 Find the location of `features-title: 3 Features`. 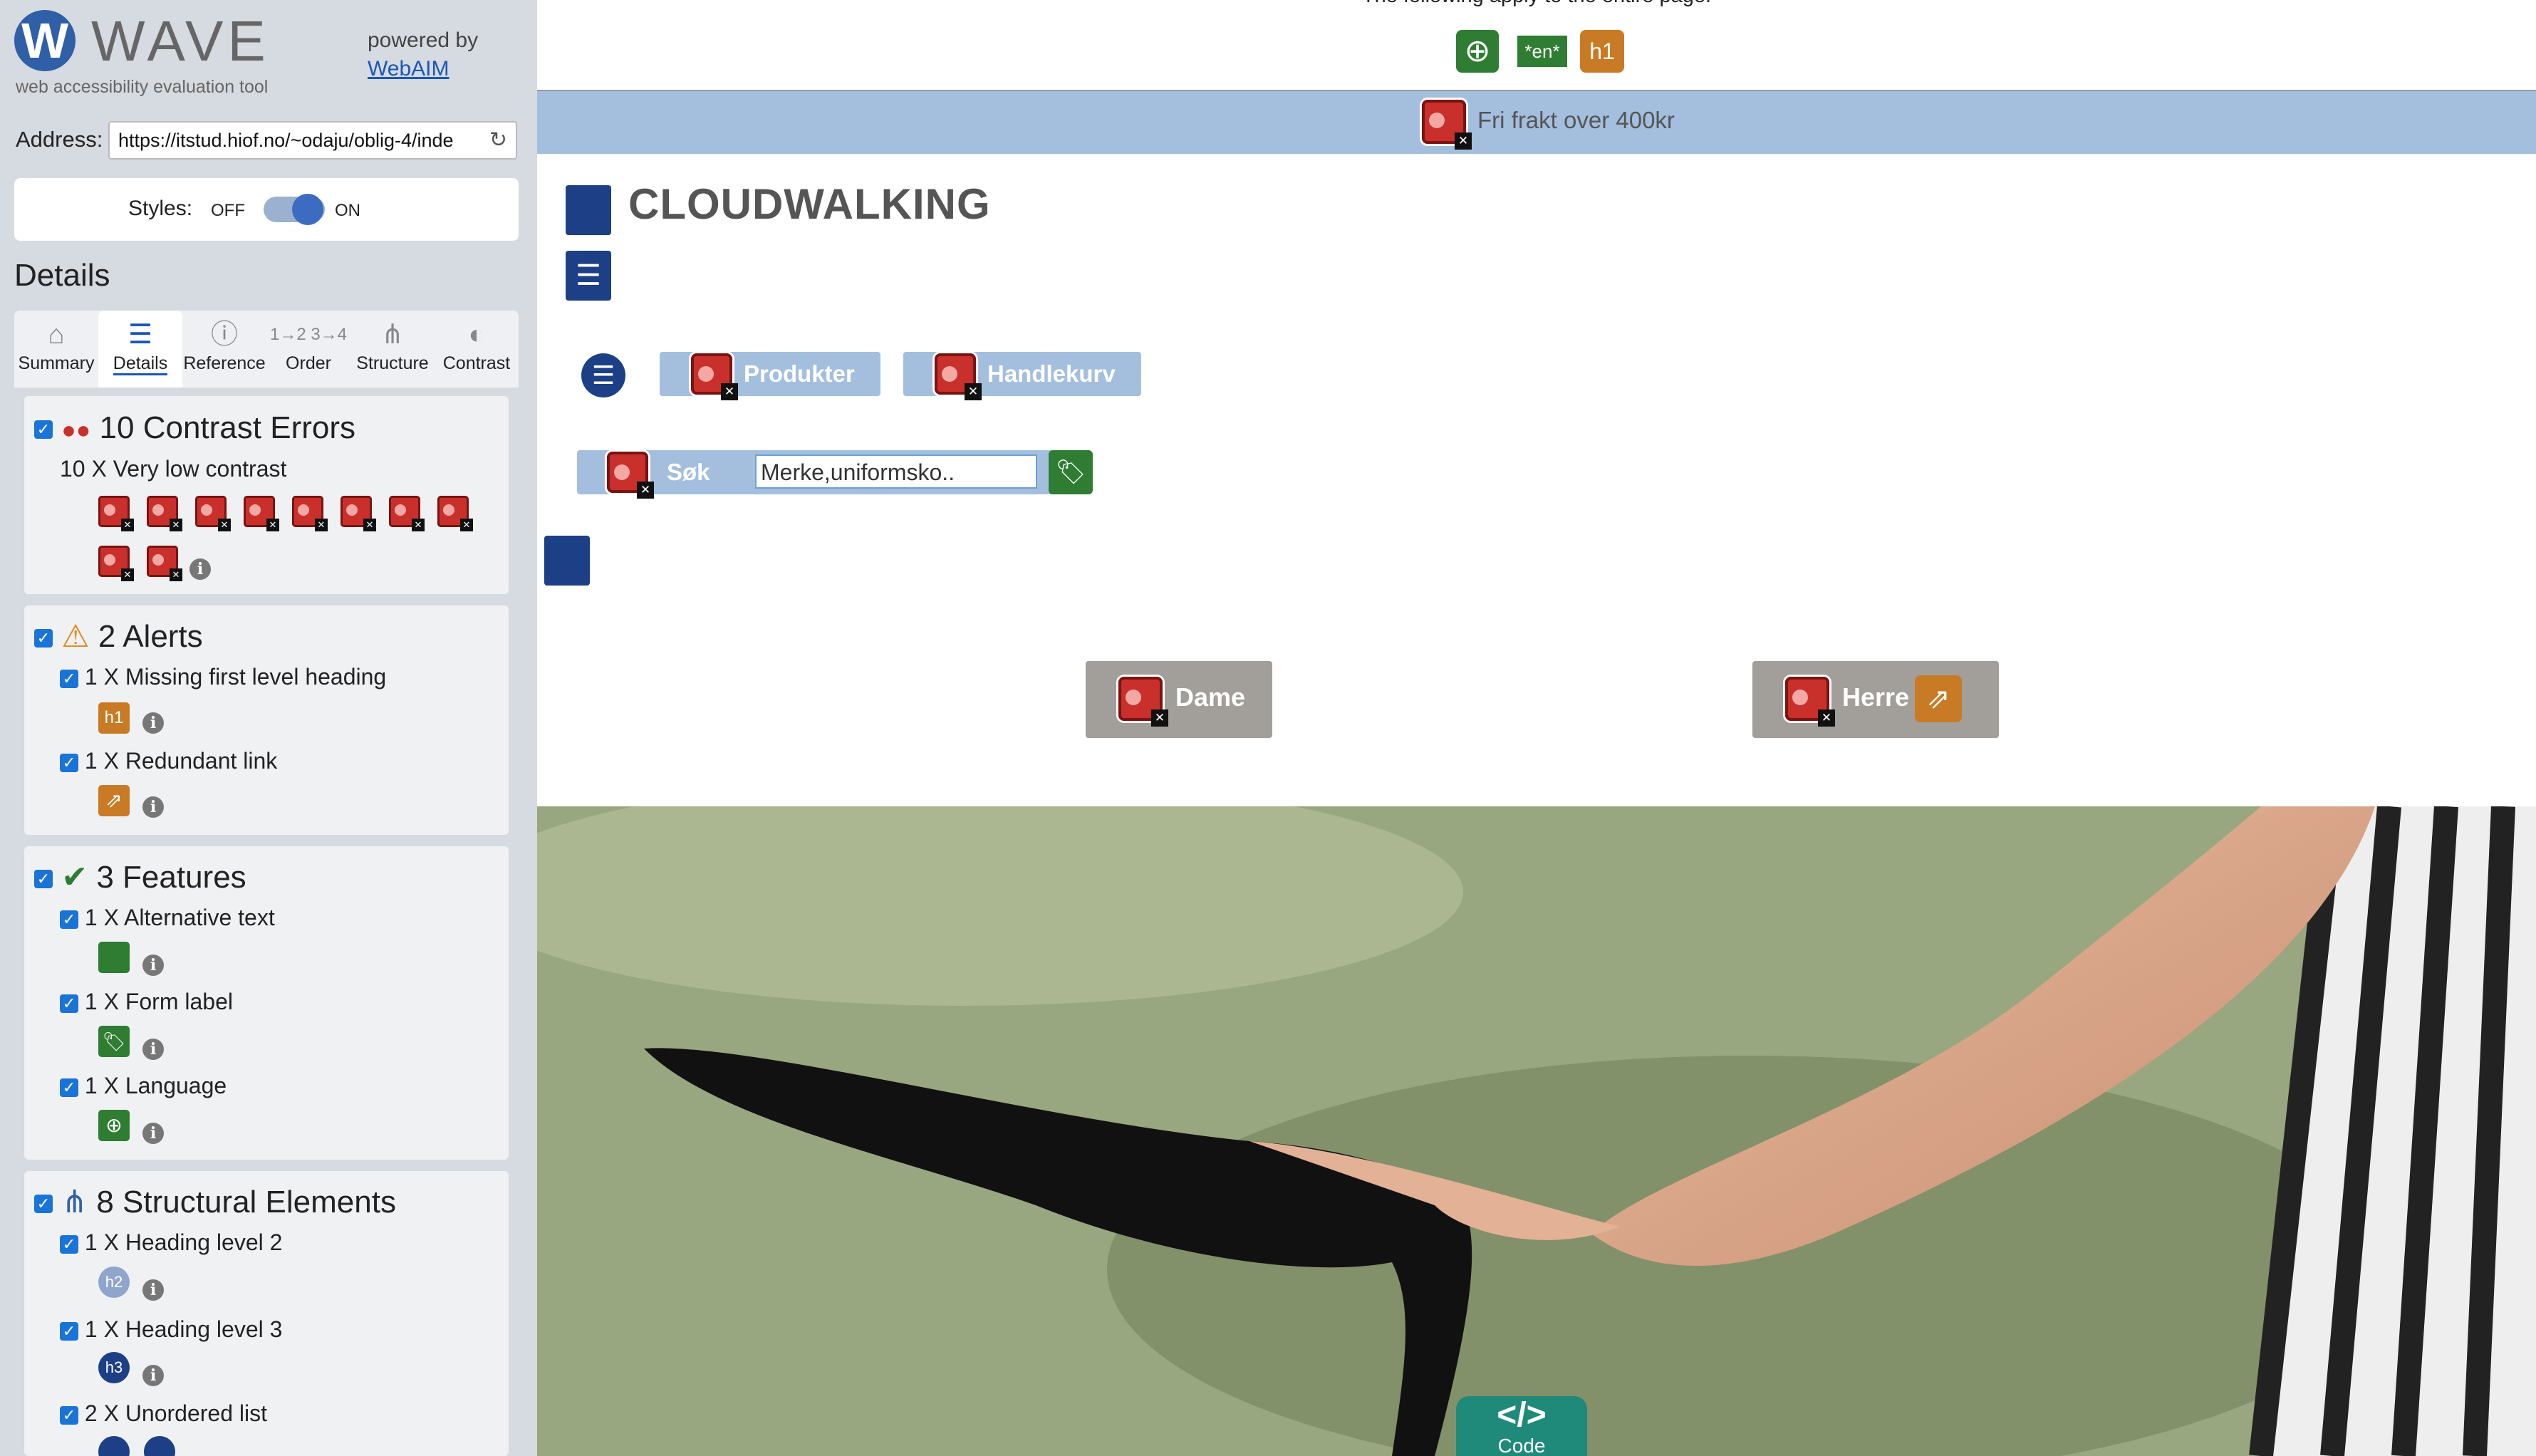

features-title: 3 Features is located at coordinates (171, 877).